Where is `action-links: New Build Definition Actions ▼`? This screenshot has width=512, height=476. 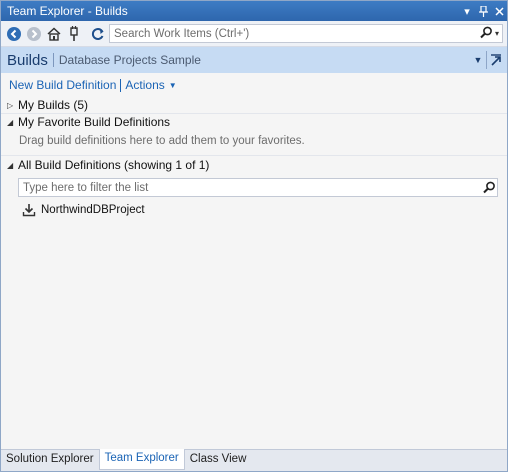
action-links: New Build Definition Actions ▼ is located at coordinates (93, 85).